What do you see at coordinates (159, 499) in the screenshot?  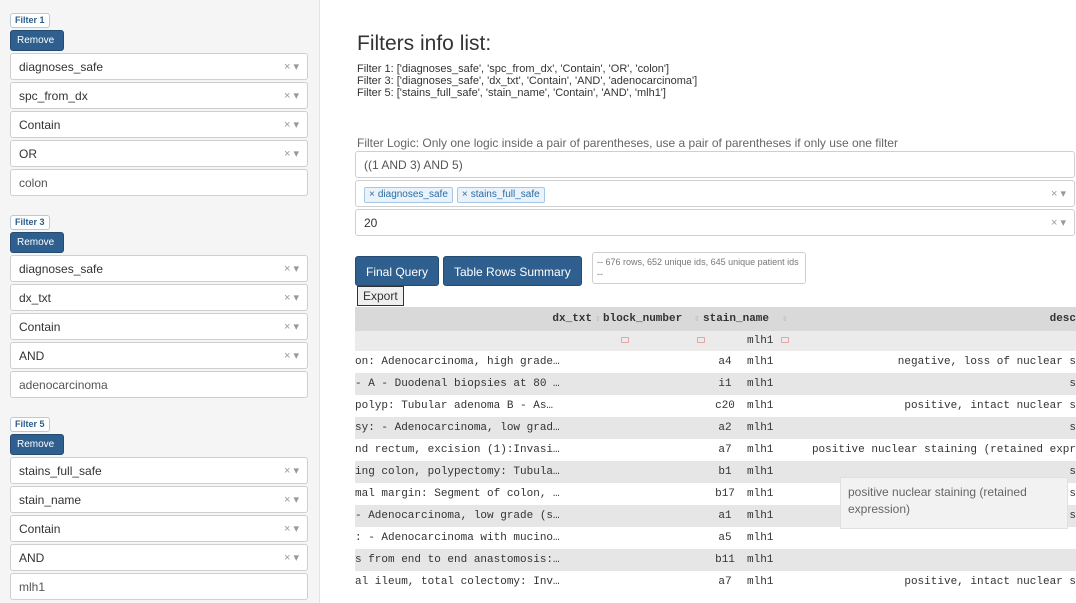 I see `filter-5-column-select: stain_name × ▾` at bounding box center [159, 499].